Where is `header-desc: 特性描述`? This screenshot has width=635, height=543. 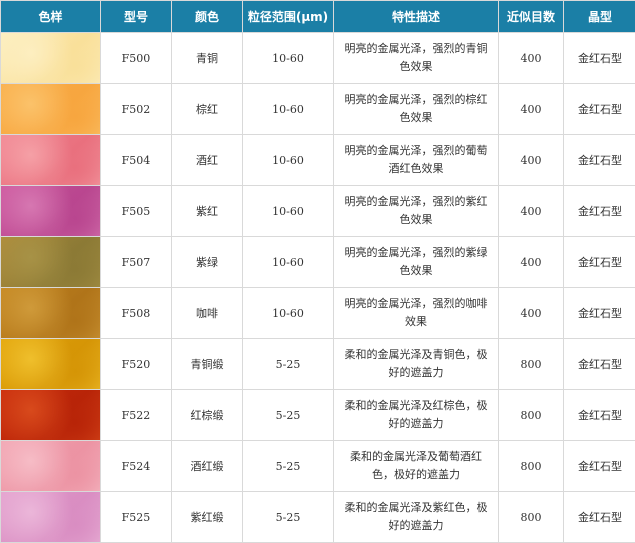 header-desc: 特性描述 is located at coordinates (416, 16).